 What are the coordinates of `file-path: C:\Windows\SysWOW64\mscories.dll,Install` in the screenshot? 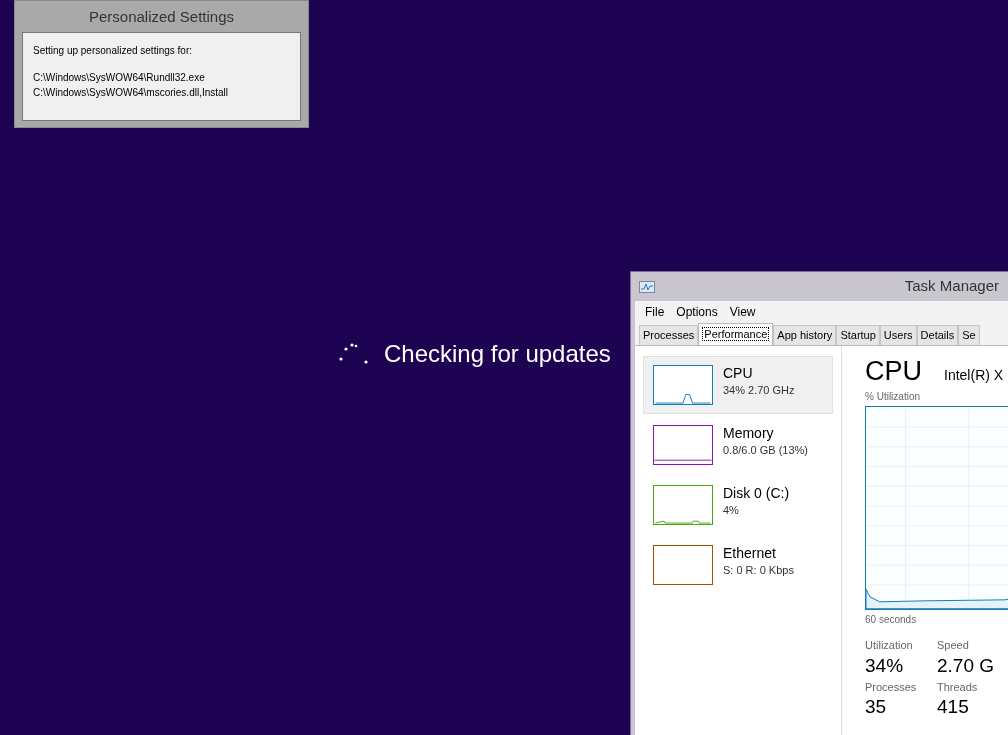 It's located at (131, 93).